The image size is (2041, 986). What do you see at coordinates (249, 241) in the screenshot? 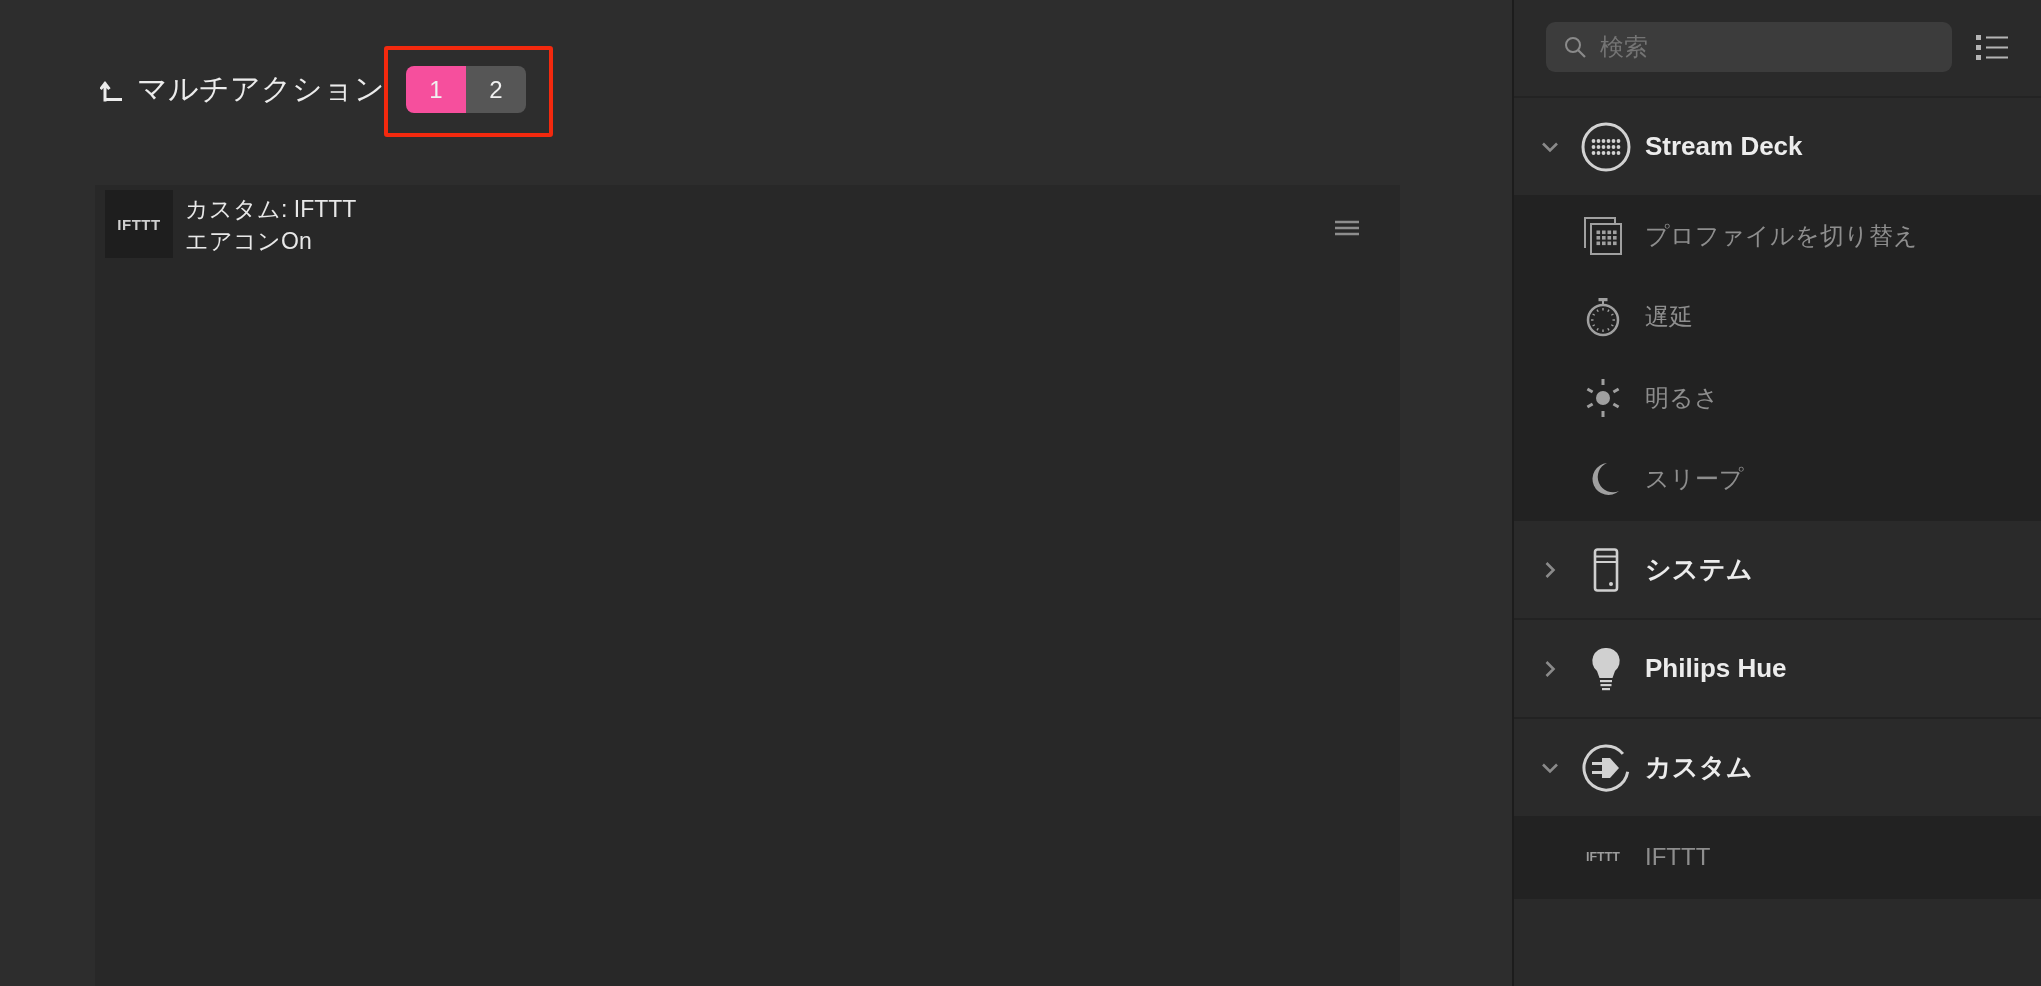
I see `action-subtitle: エアコンOn` at bounding box center [249, 241].